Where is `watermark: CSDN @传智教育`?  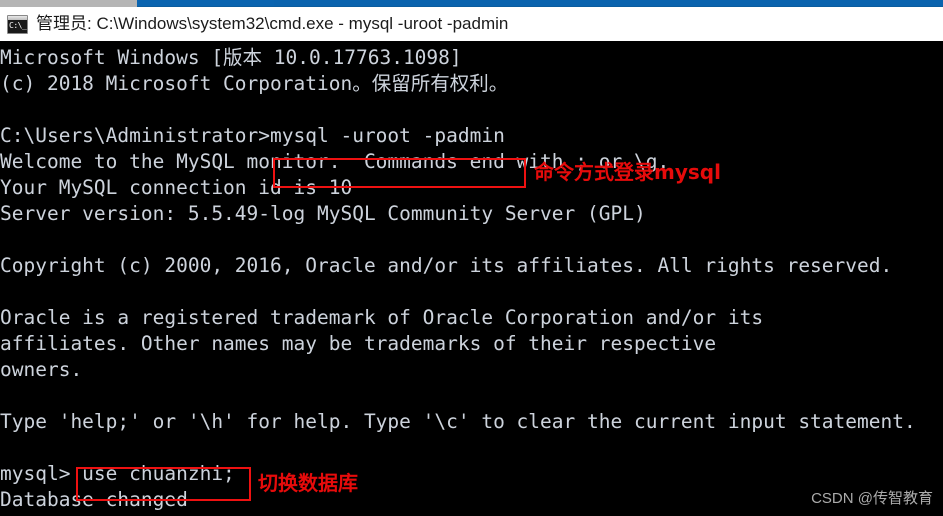
watermark: CSDN @传智教育 is located at coordinates (872, 498).